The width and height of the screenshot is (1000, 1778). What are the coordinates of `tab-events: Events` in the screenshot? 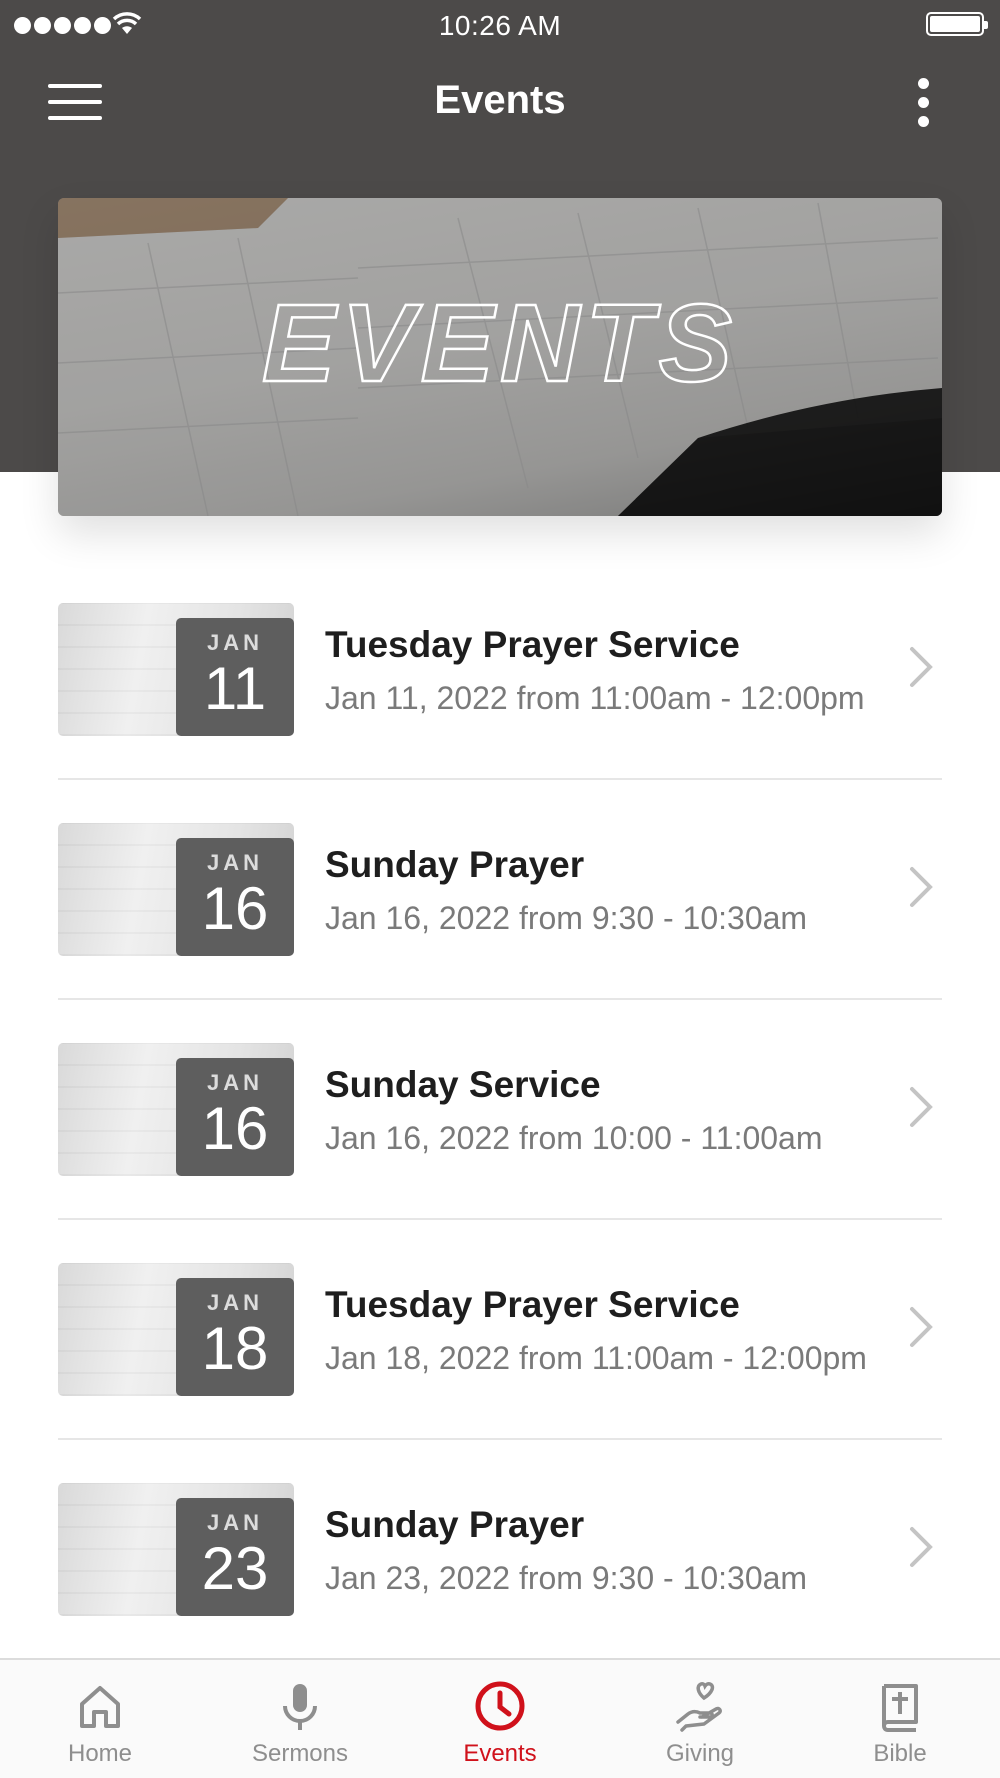 It's located at (500, 1719).